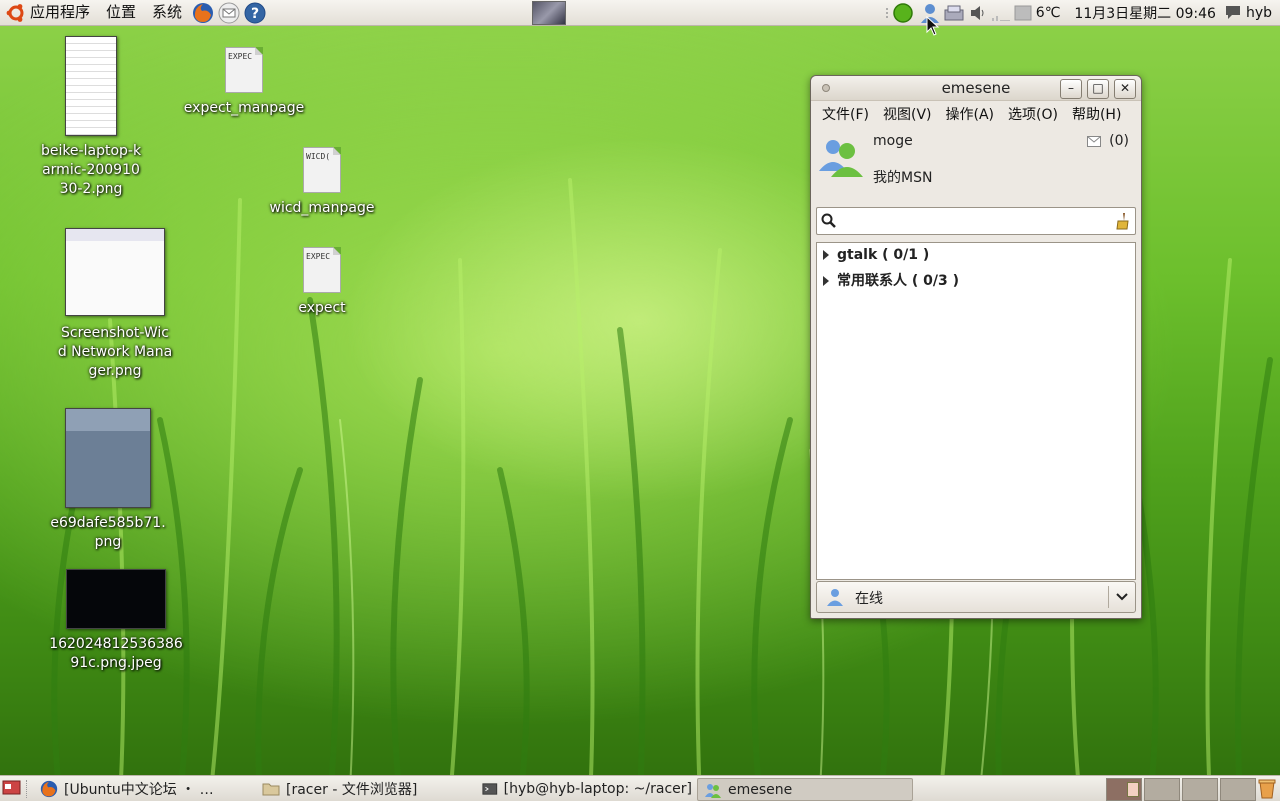 Image resolution: width=1280 pixels, height=801 pixels. I want to click on taskbar-item-file-browser: [racer - 文件浏览器], so click(367, 788).